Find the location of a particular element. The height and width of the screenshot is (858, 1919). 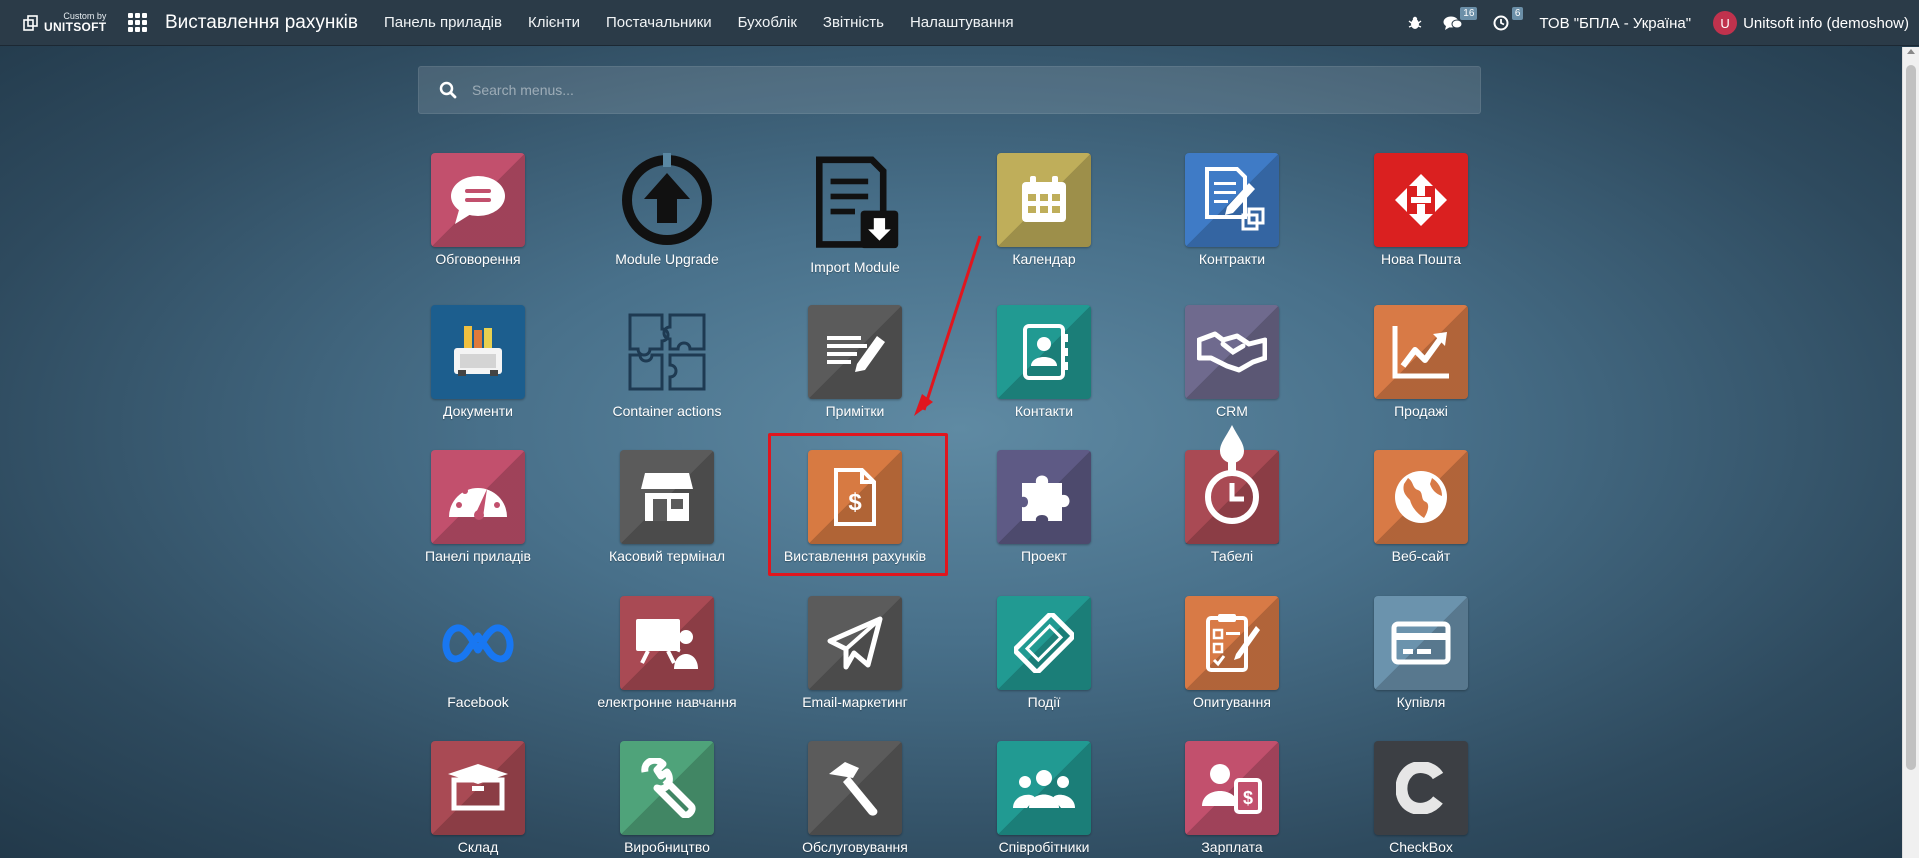

app-label: CRM is located at coordinates (1232, 411).